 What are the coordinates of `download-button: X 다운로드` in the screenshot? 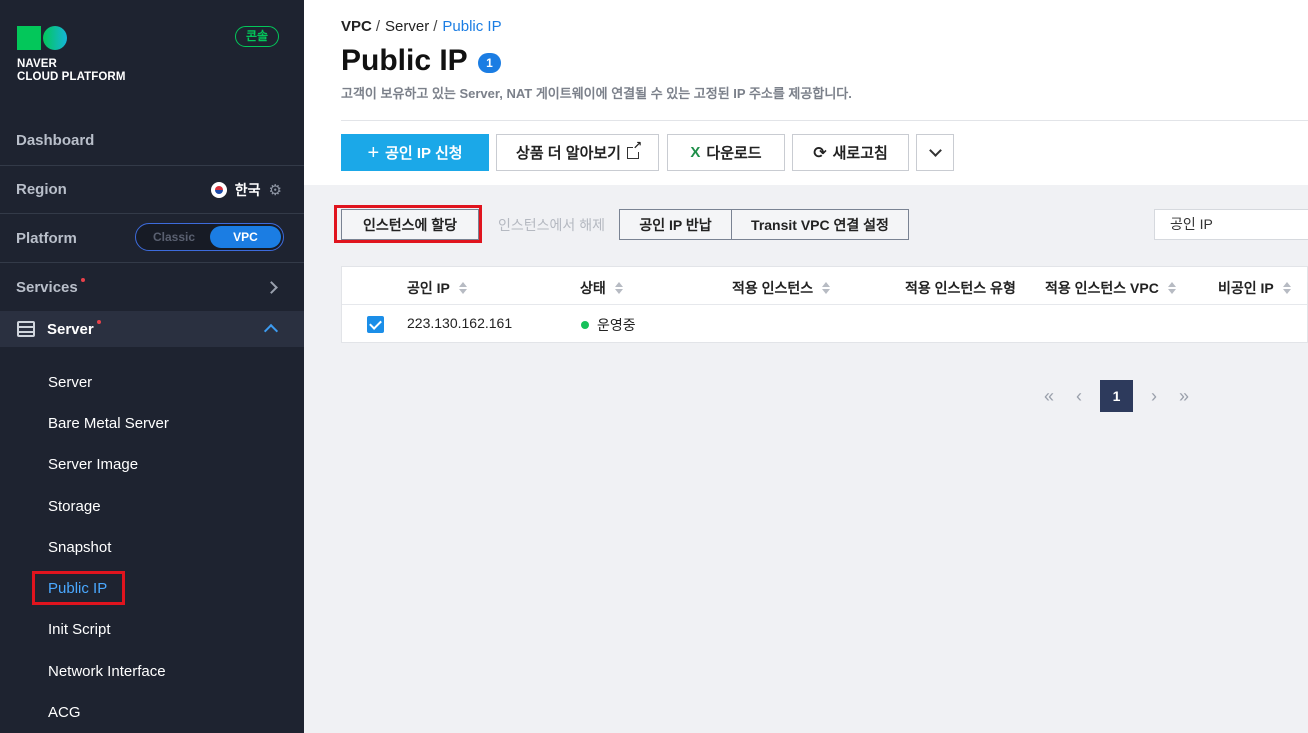 It's located at (726, 152).